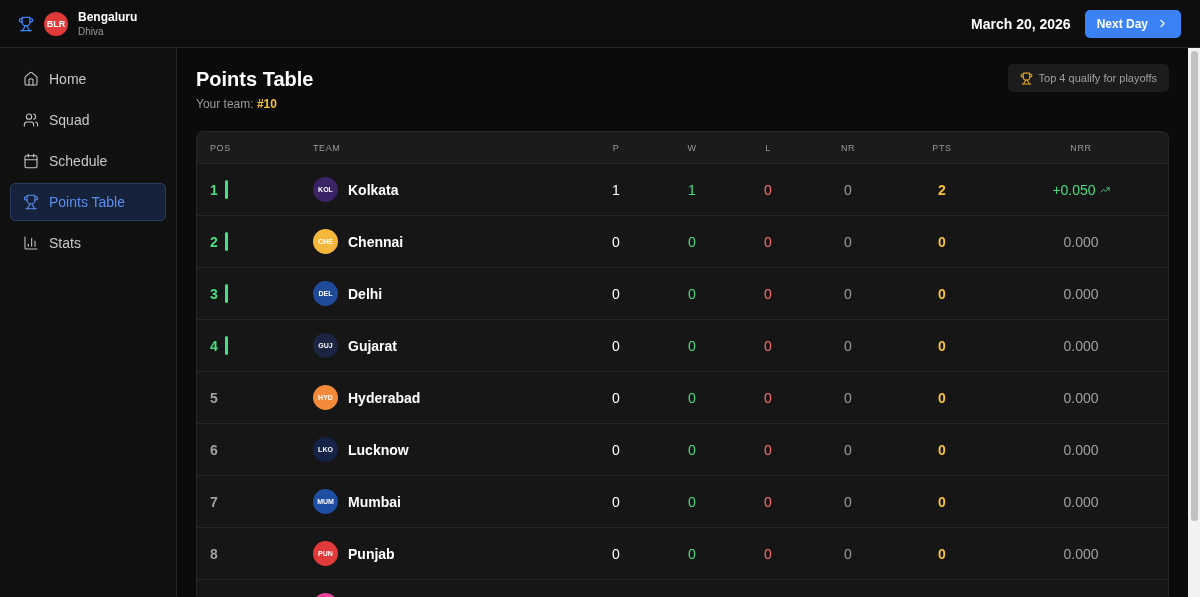 The image size is (1200, 597). Describe the element at coordinates (214, 189) in the screenshot. I see `position-number: 1` at that location.